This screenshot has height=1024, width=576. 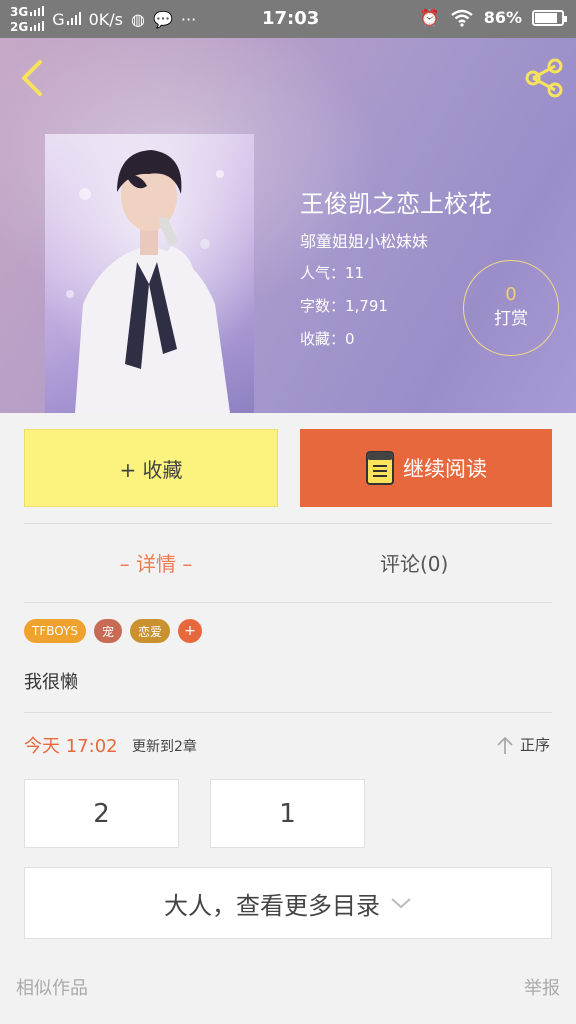 What do you see at coordinates (327, 339) in the screenshot?
I see `favorites-stat: 收藏：0` at bounding box center [327, 339].